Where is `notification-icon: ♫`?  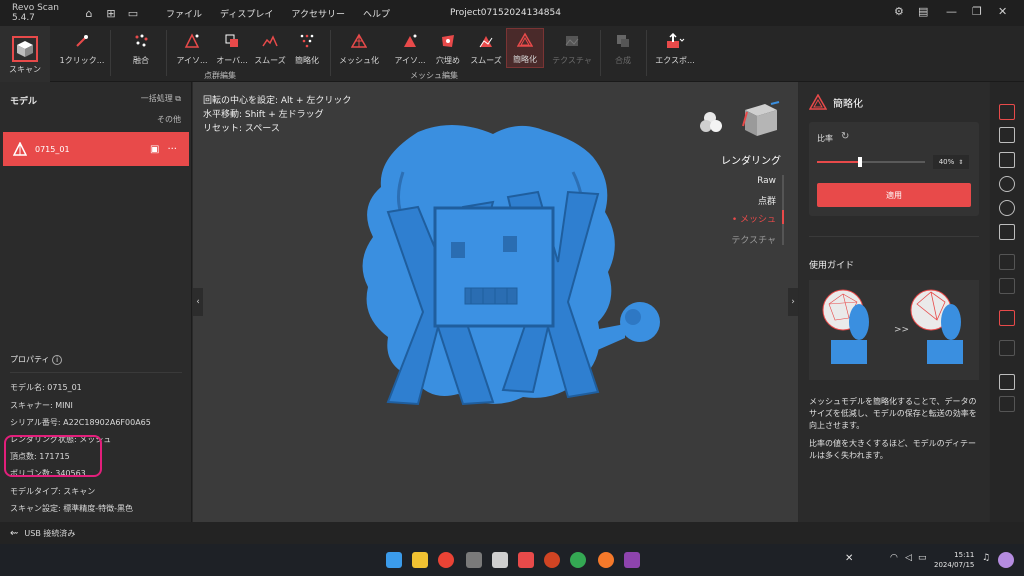
notification-icon: ♫ is located at coordinates (986, 558).